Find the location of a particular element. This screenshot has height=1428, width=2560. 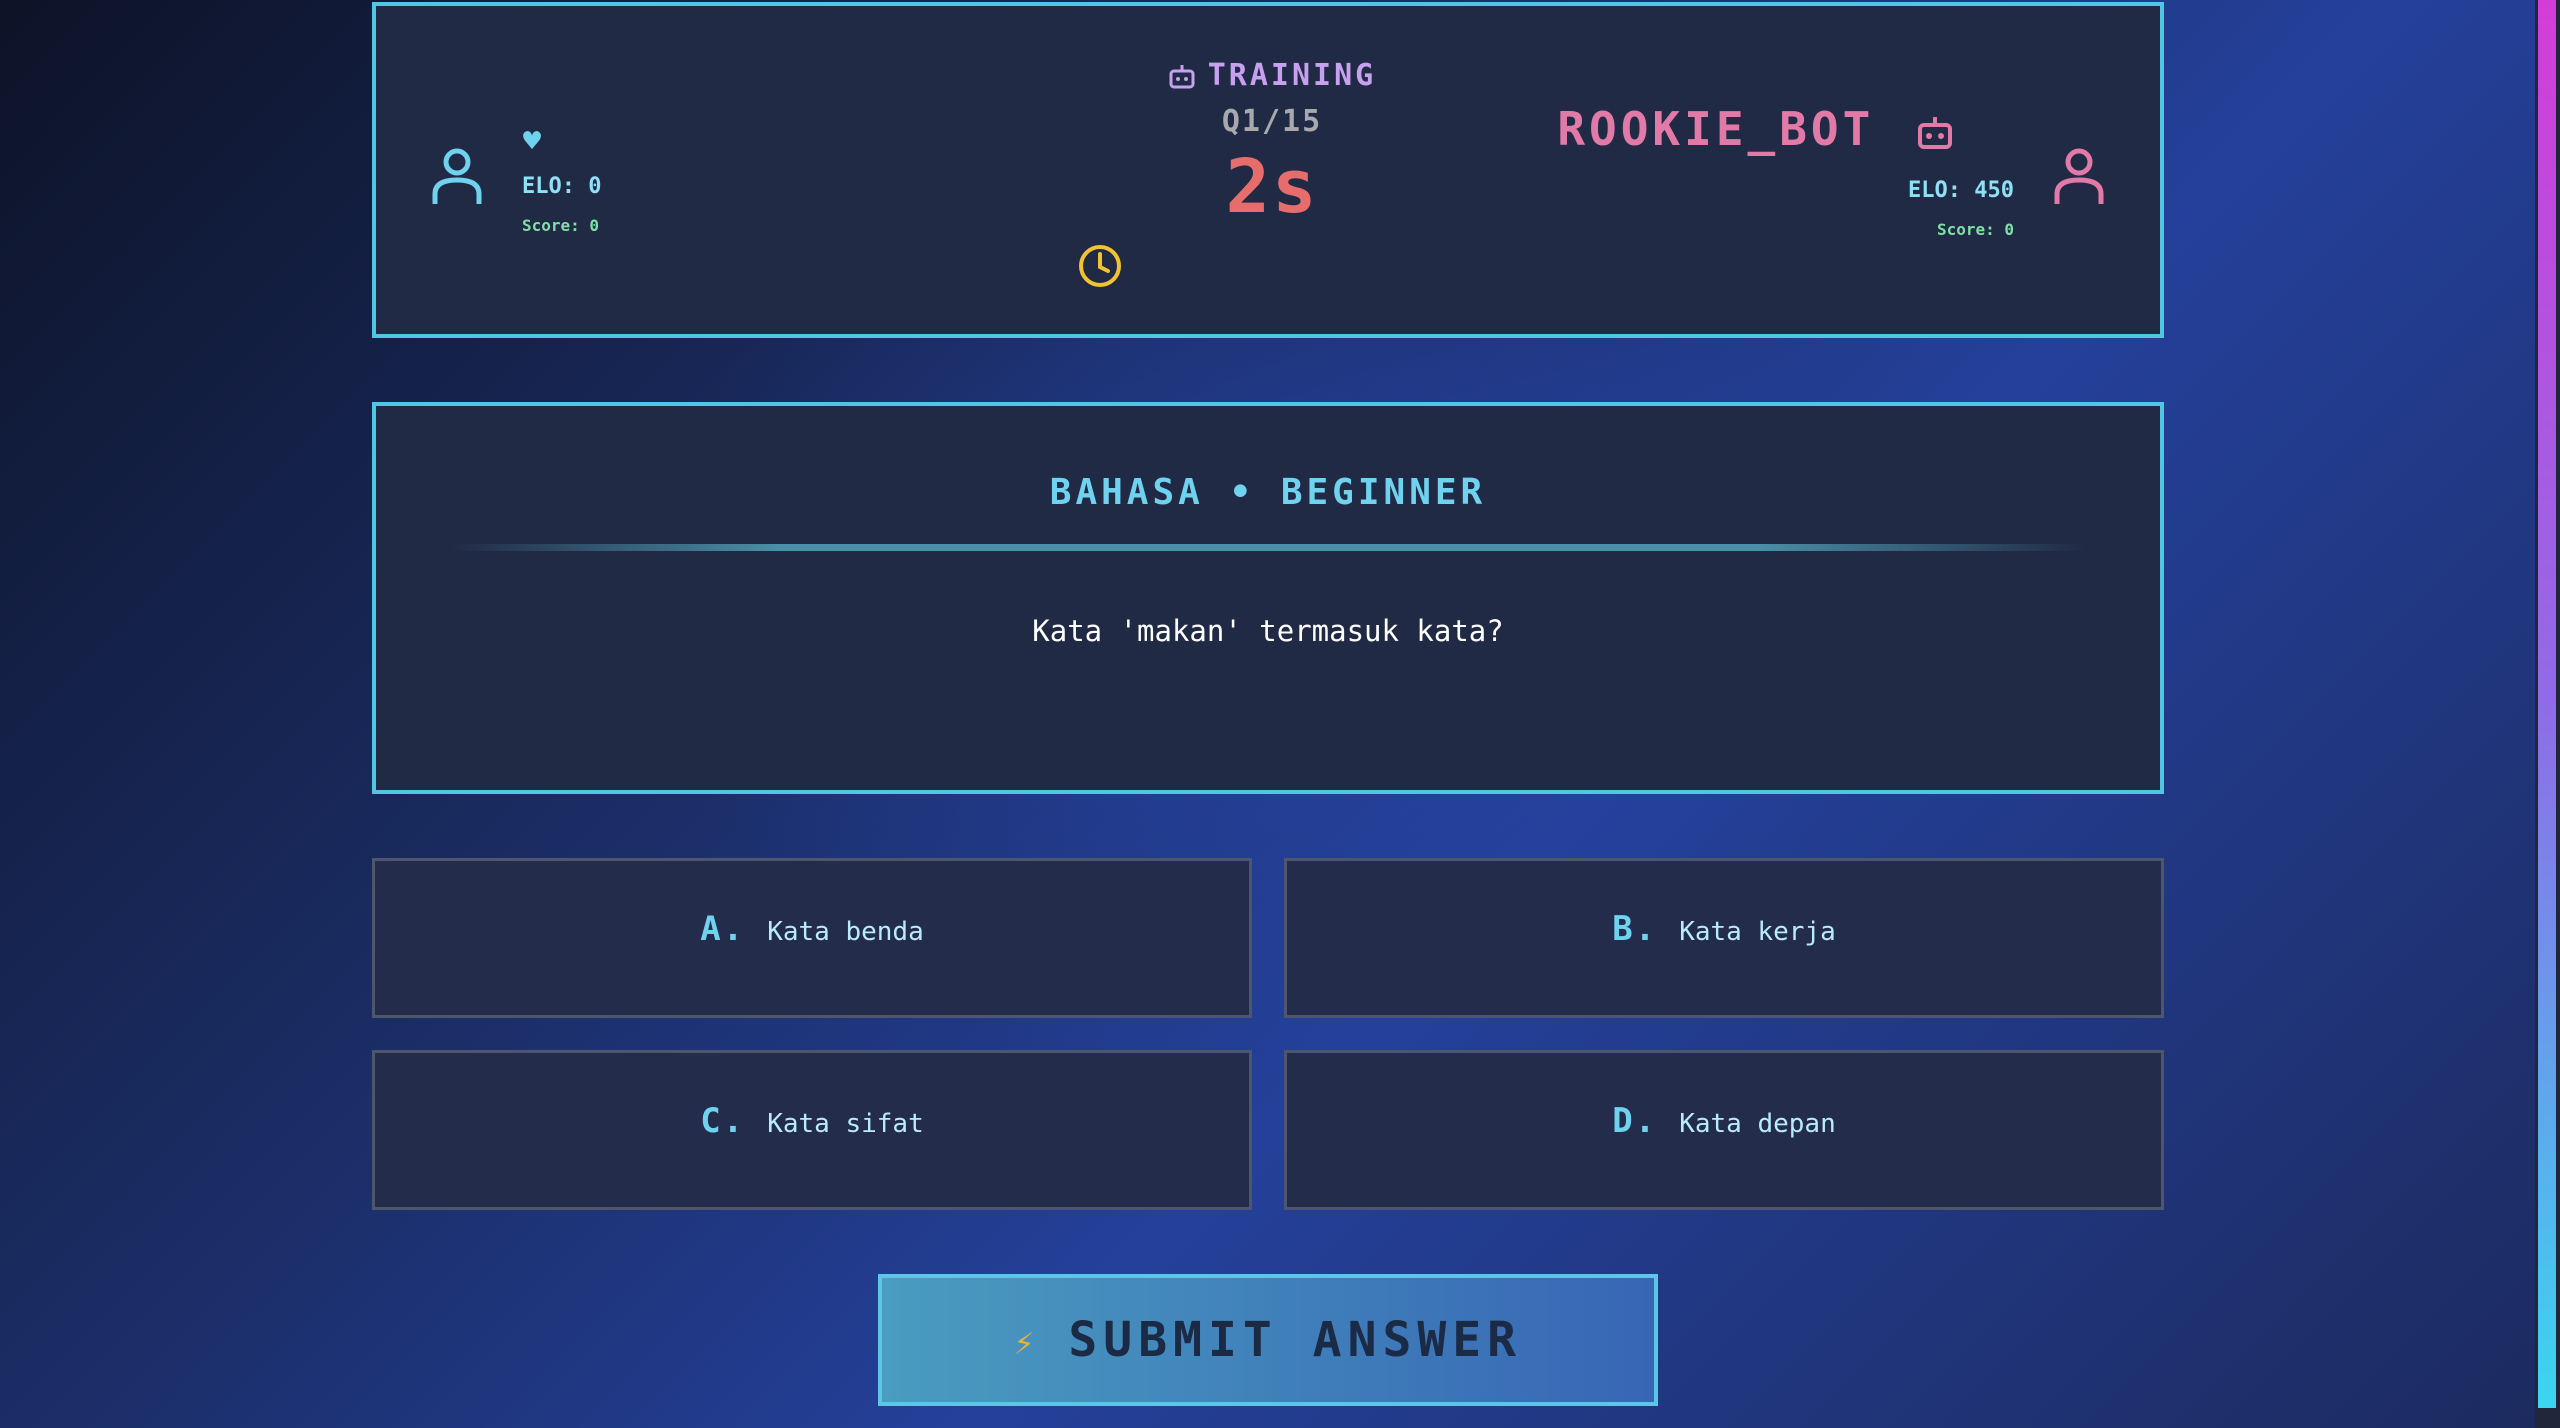

mode-text: TRAINING is located at coordinates (1292, 75).